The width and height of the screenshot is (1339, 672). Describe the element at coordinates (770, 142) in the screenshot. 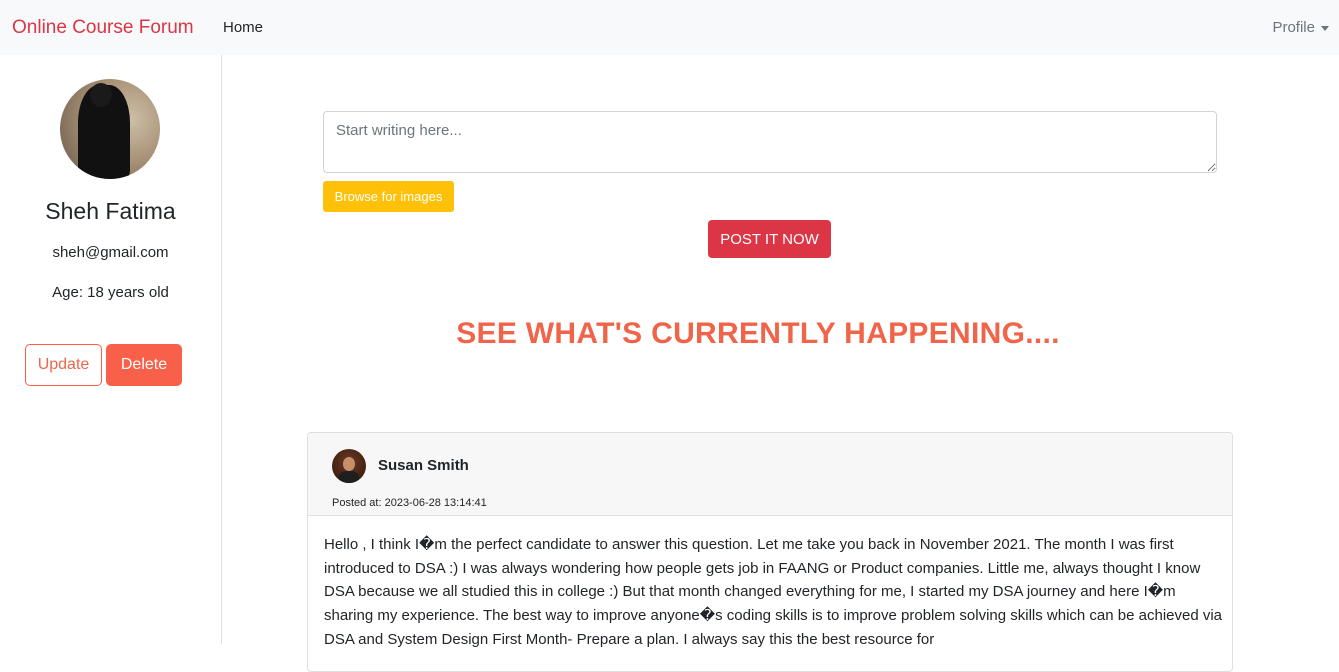

I see `post-text-input` at that location.